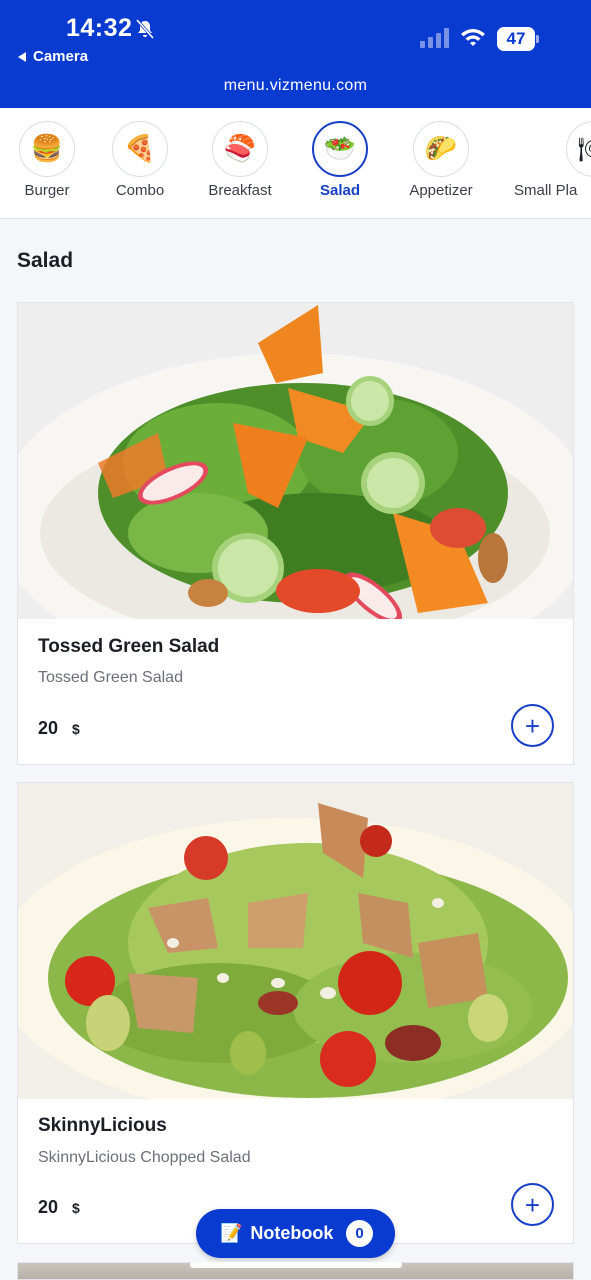  What do you see at coordinates (145, 29) in the screenshot?
I see `bell-muted-icon` at bounding box center [145, 29].